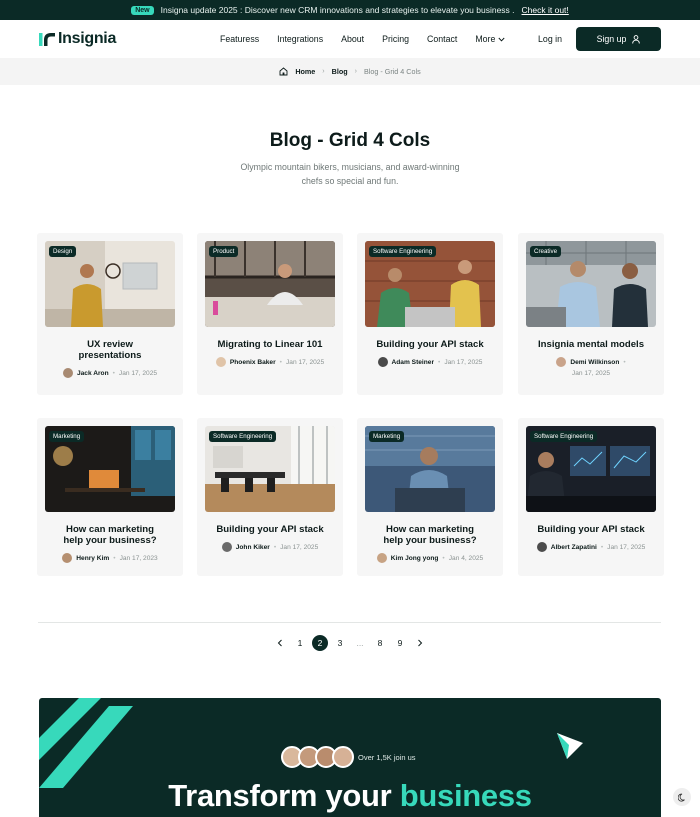  I want to click on author-name: Henry Kim, so click(92, 558).